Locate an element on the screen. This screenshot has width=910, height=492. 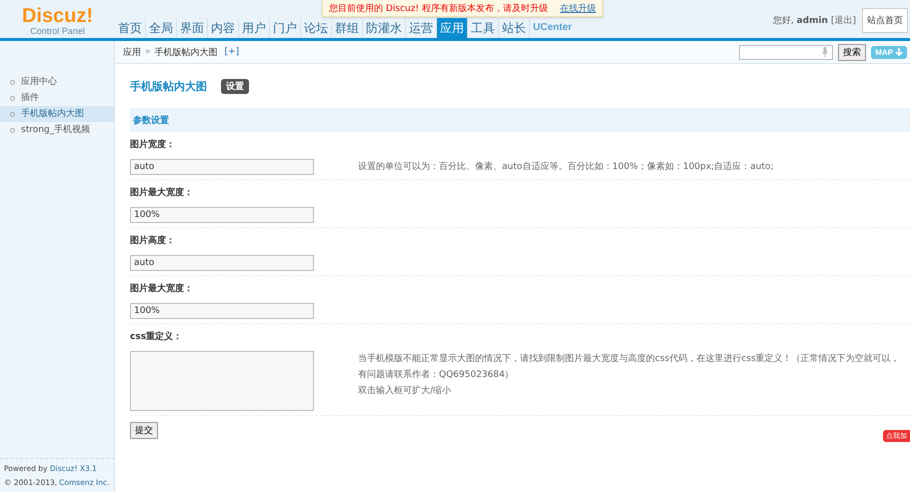
search-field is located at coordinates (786, 52).